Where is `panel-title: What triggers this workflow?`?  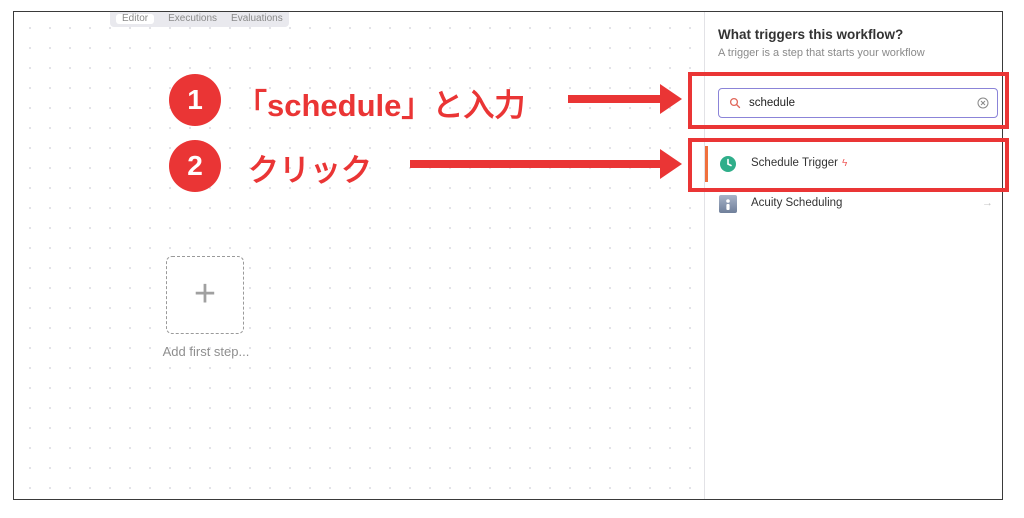 panel-title: What triggers this workflow? is located at coordinates (811, 34).